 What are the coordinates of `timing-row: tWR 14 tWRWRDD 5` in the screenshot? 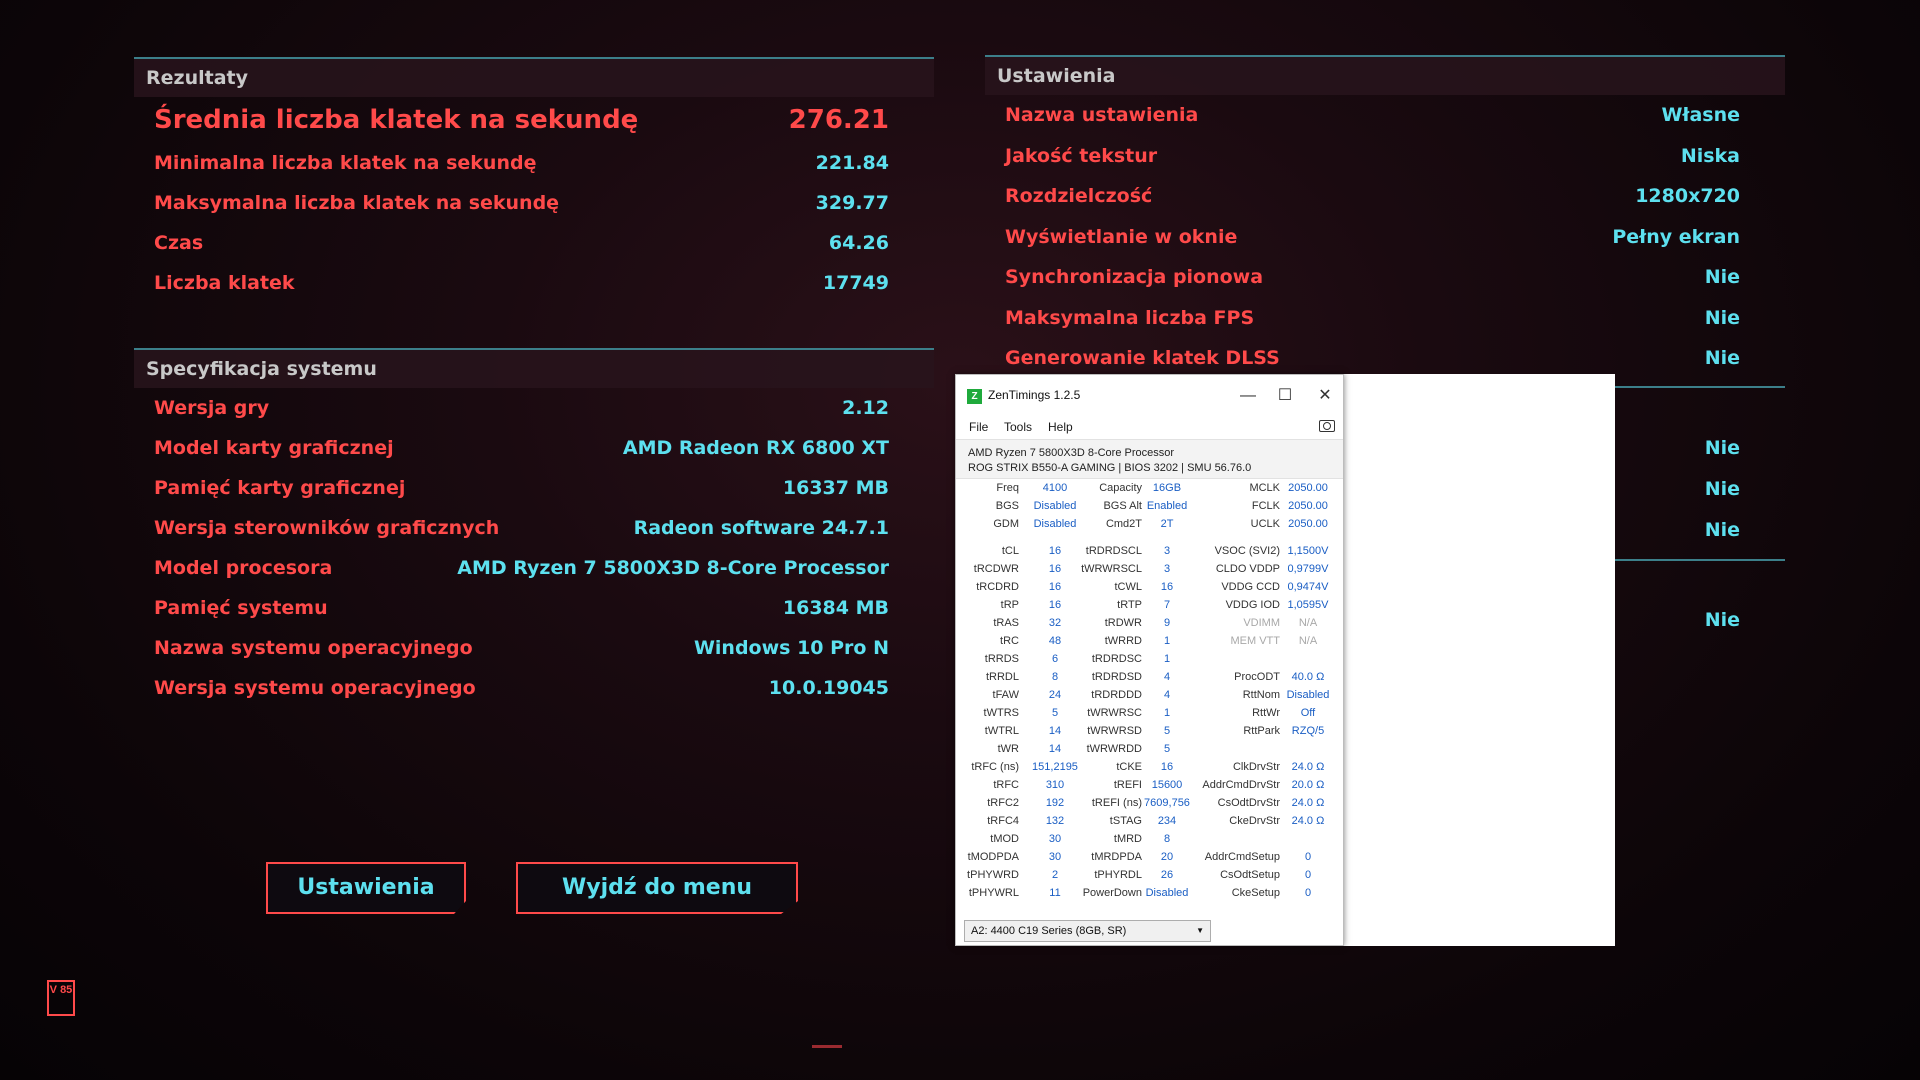 It's located at (1150, 749).